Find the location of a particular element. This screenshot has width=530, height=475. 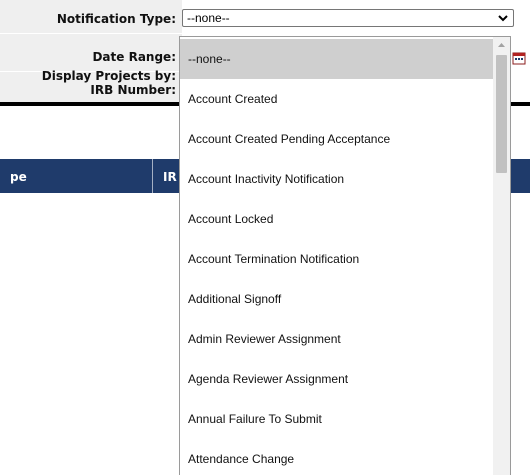

option-label: Additional Signoff is located at coordinates (235, 299).